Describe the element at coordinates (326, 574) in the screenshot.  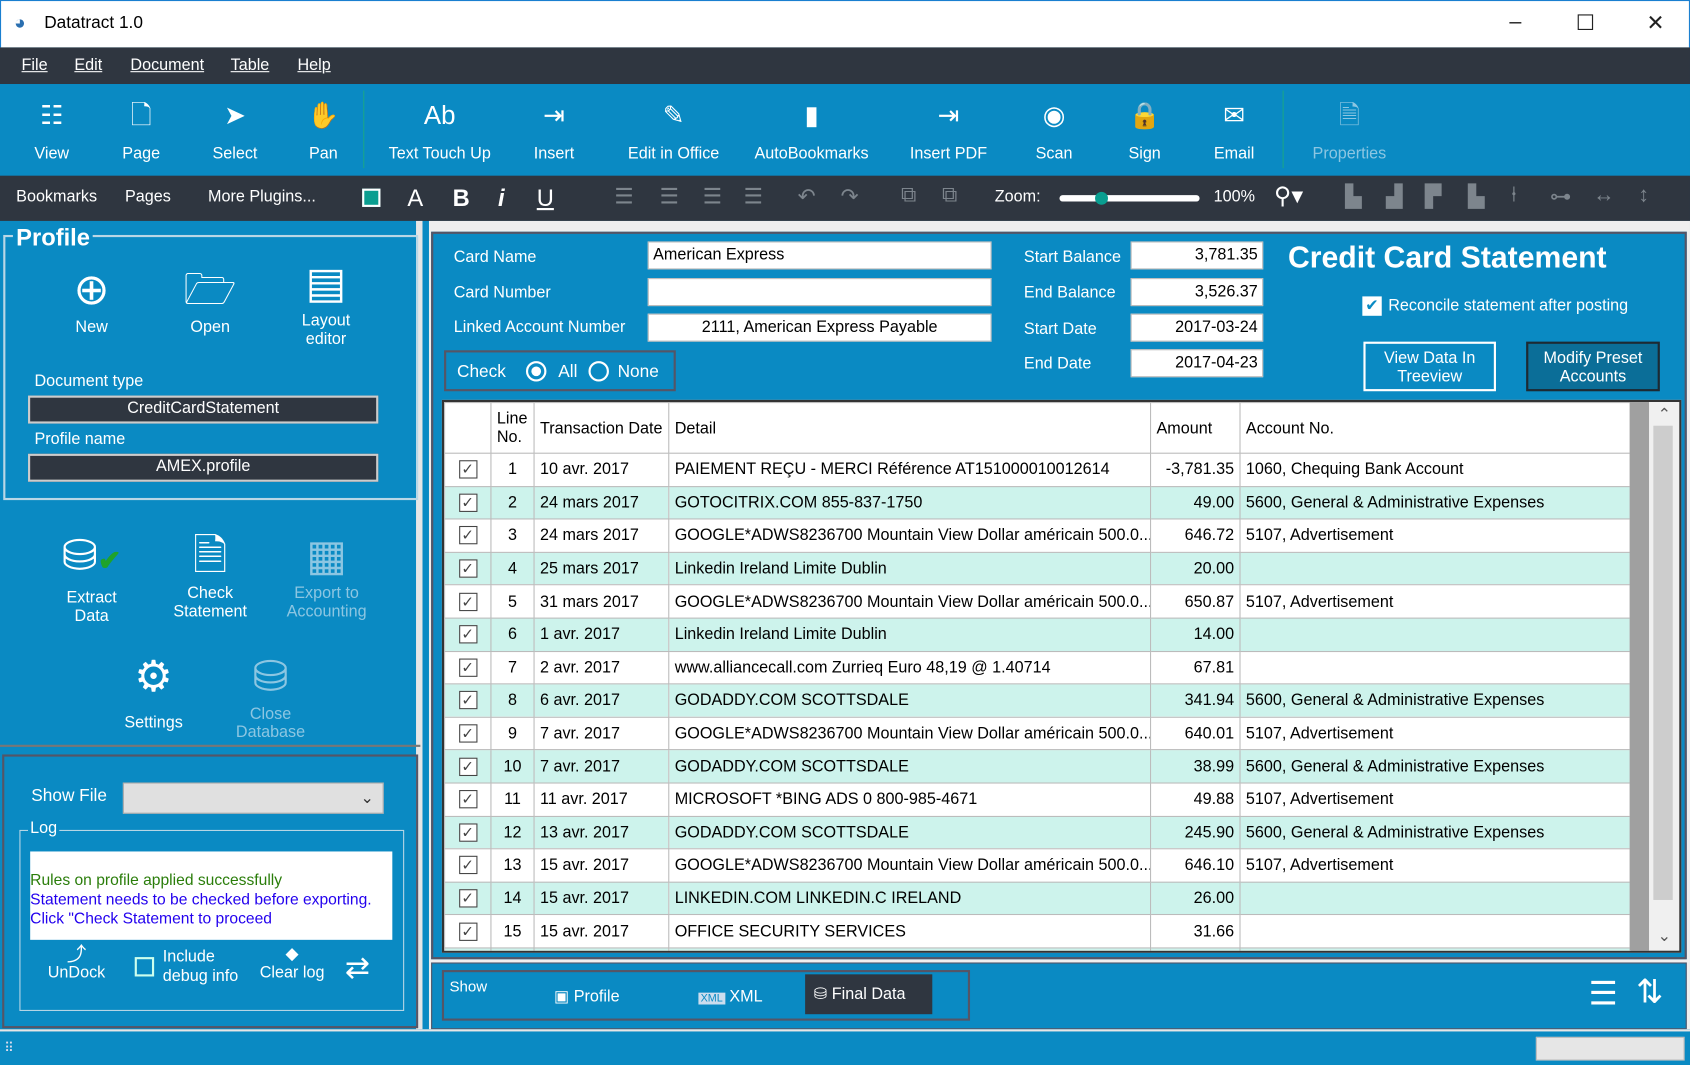
I see `export-accounting-button: ▦ Export to Accounting` at that location.